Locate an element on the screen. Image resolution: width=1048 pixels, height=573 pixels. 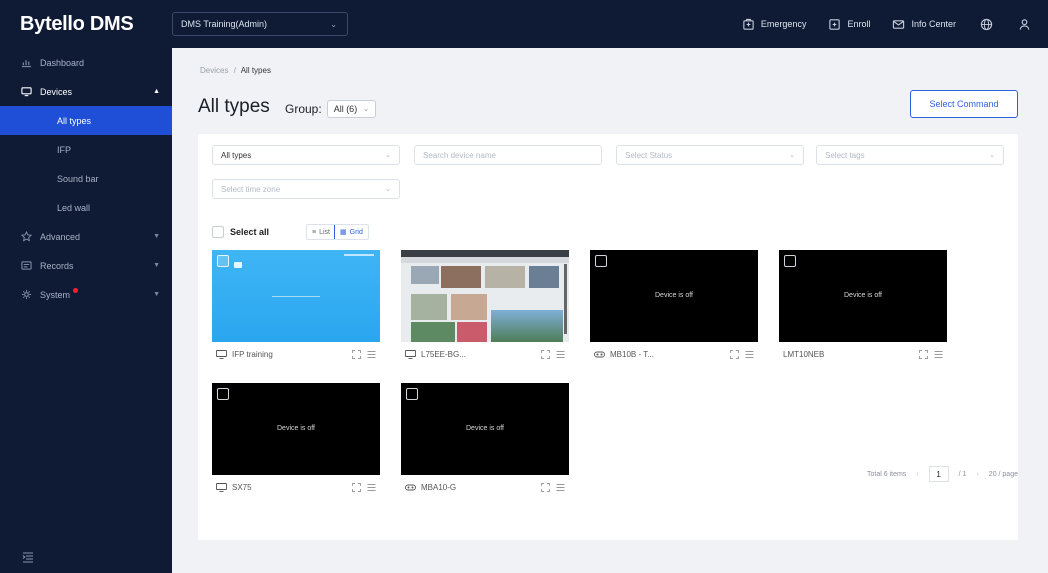
page-number-input: 1 is located at coordinates (938, 474).